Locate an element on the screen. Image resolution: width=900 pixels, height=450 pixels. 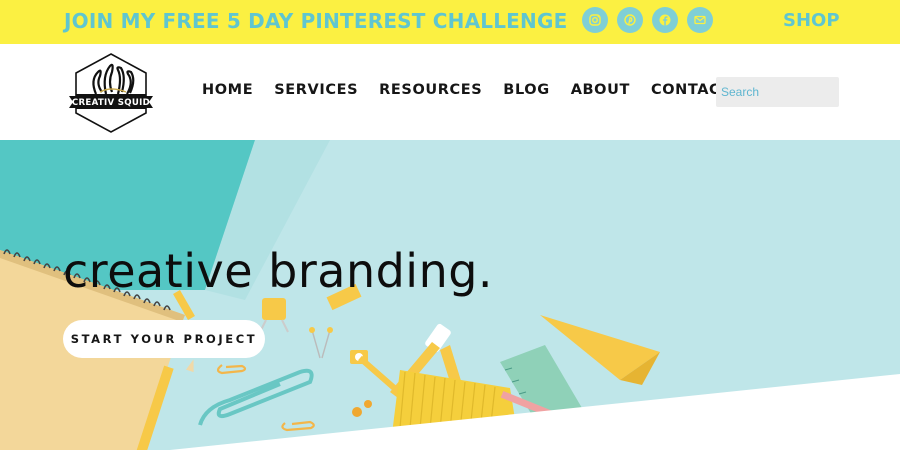
instagram-icon is located at coordinates (595, 20).